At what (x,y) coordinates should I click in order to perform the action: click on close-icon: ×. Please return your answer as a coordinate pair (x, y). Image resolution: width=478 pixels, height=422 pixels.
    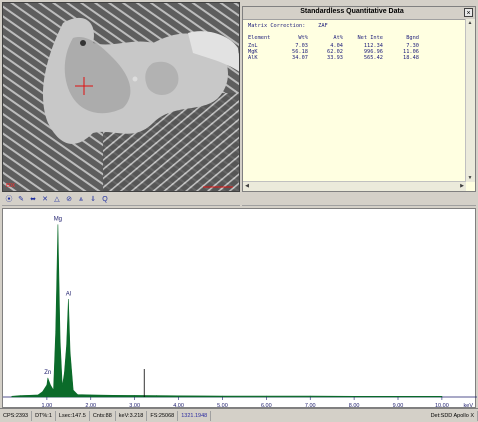
    Looking at the image, I should click on (468, 12).